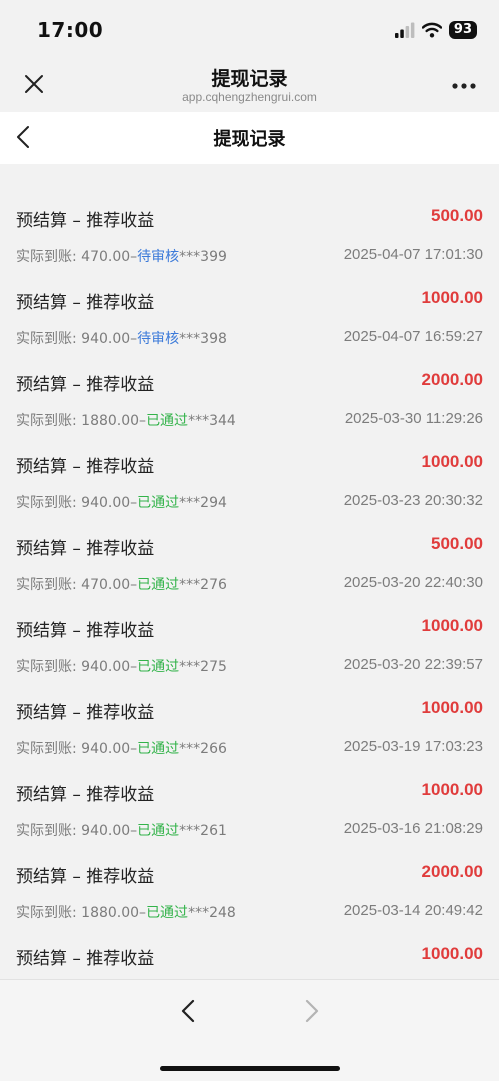 This screenshot has width=499, height=1081. I want to click on record-time: 2025-03-23 20:30:32, so click(413, 500).